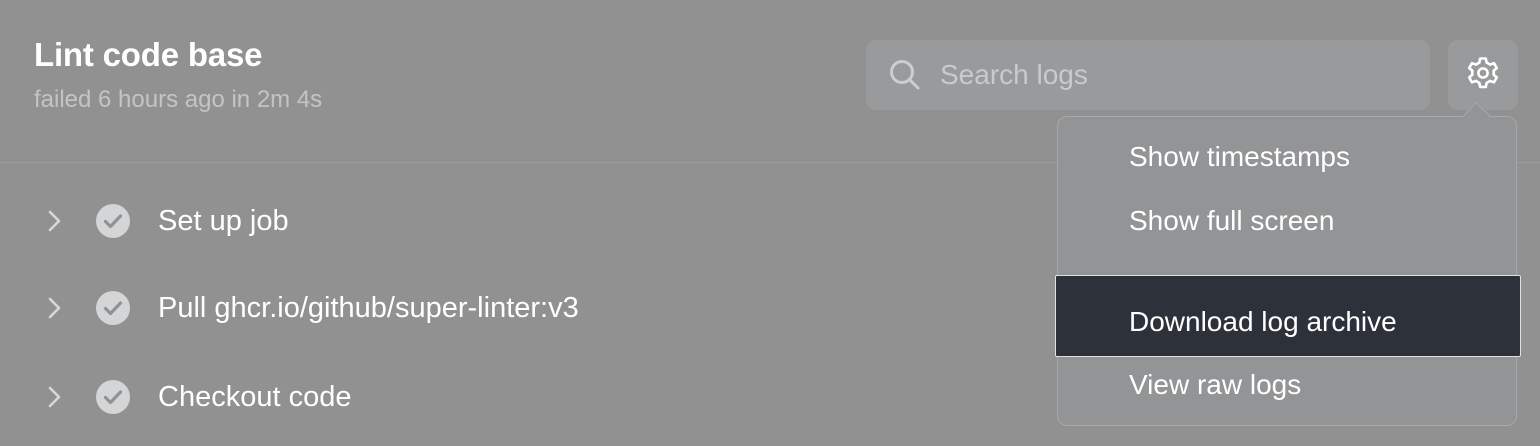  Describe the element at coordinates (178, 99) in the screenshot. I see `job-status-text: failed 6 hours ago in 2m 4s` at that location.